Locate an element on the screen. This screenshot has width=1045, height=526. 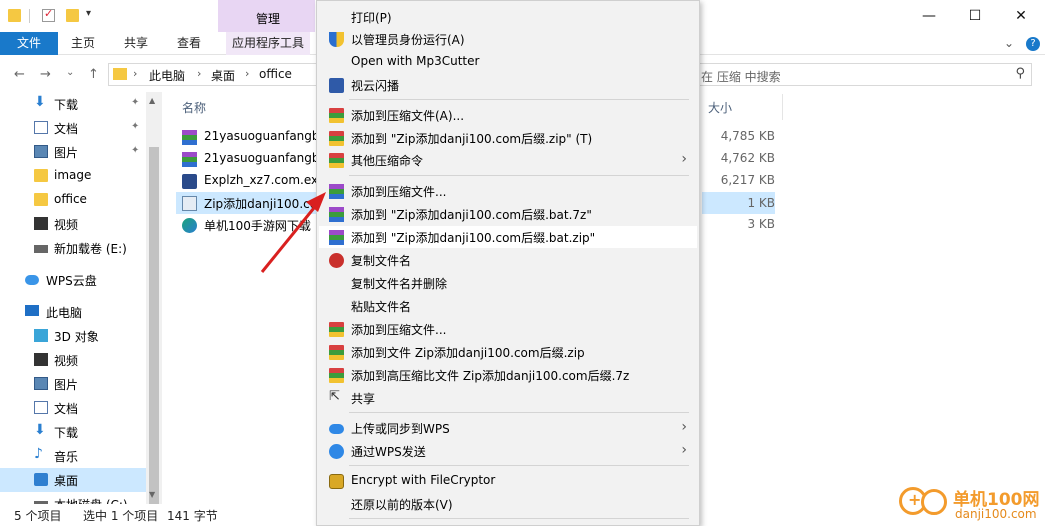
nav-item-music: ♪ 音乐 is located at coordinates (73, 456).